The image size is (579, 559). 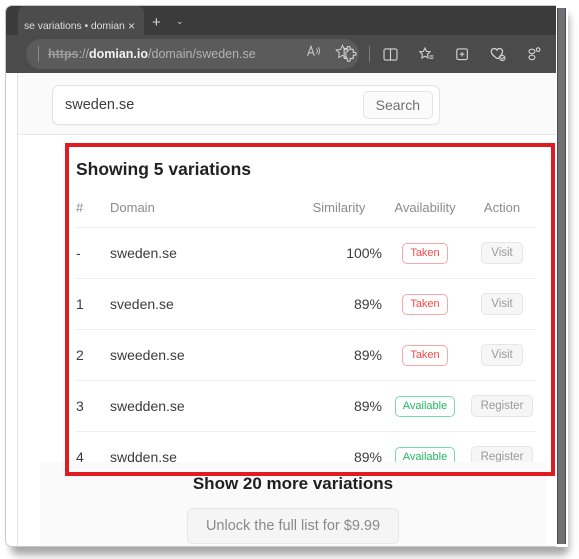 What do you see at coordinates (93, 355) in the screenshot?
I see `row-number: 2` at bounding box center [93, 355].